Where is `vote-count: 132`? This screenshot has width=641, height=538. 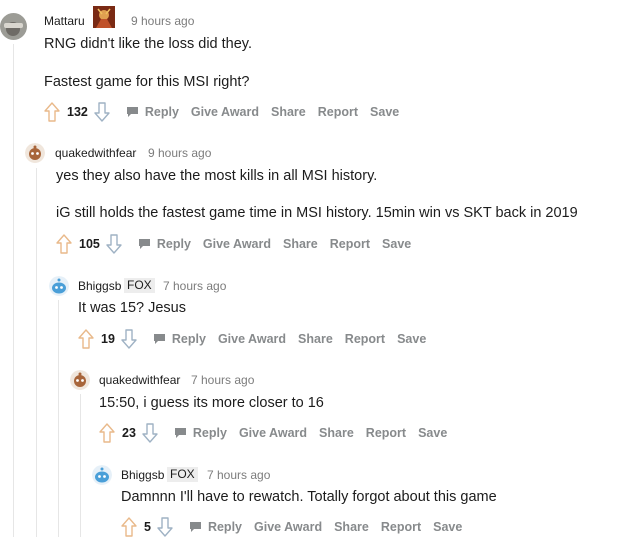 vote-count: 132 is located at coordinates (77, 112).